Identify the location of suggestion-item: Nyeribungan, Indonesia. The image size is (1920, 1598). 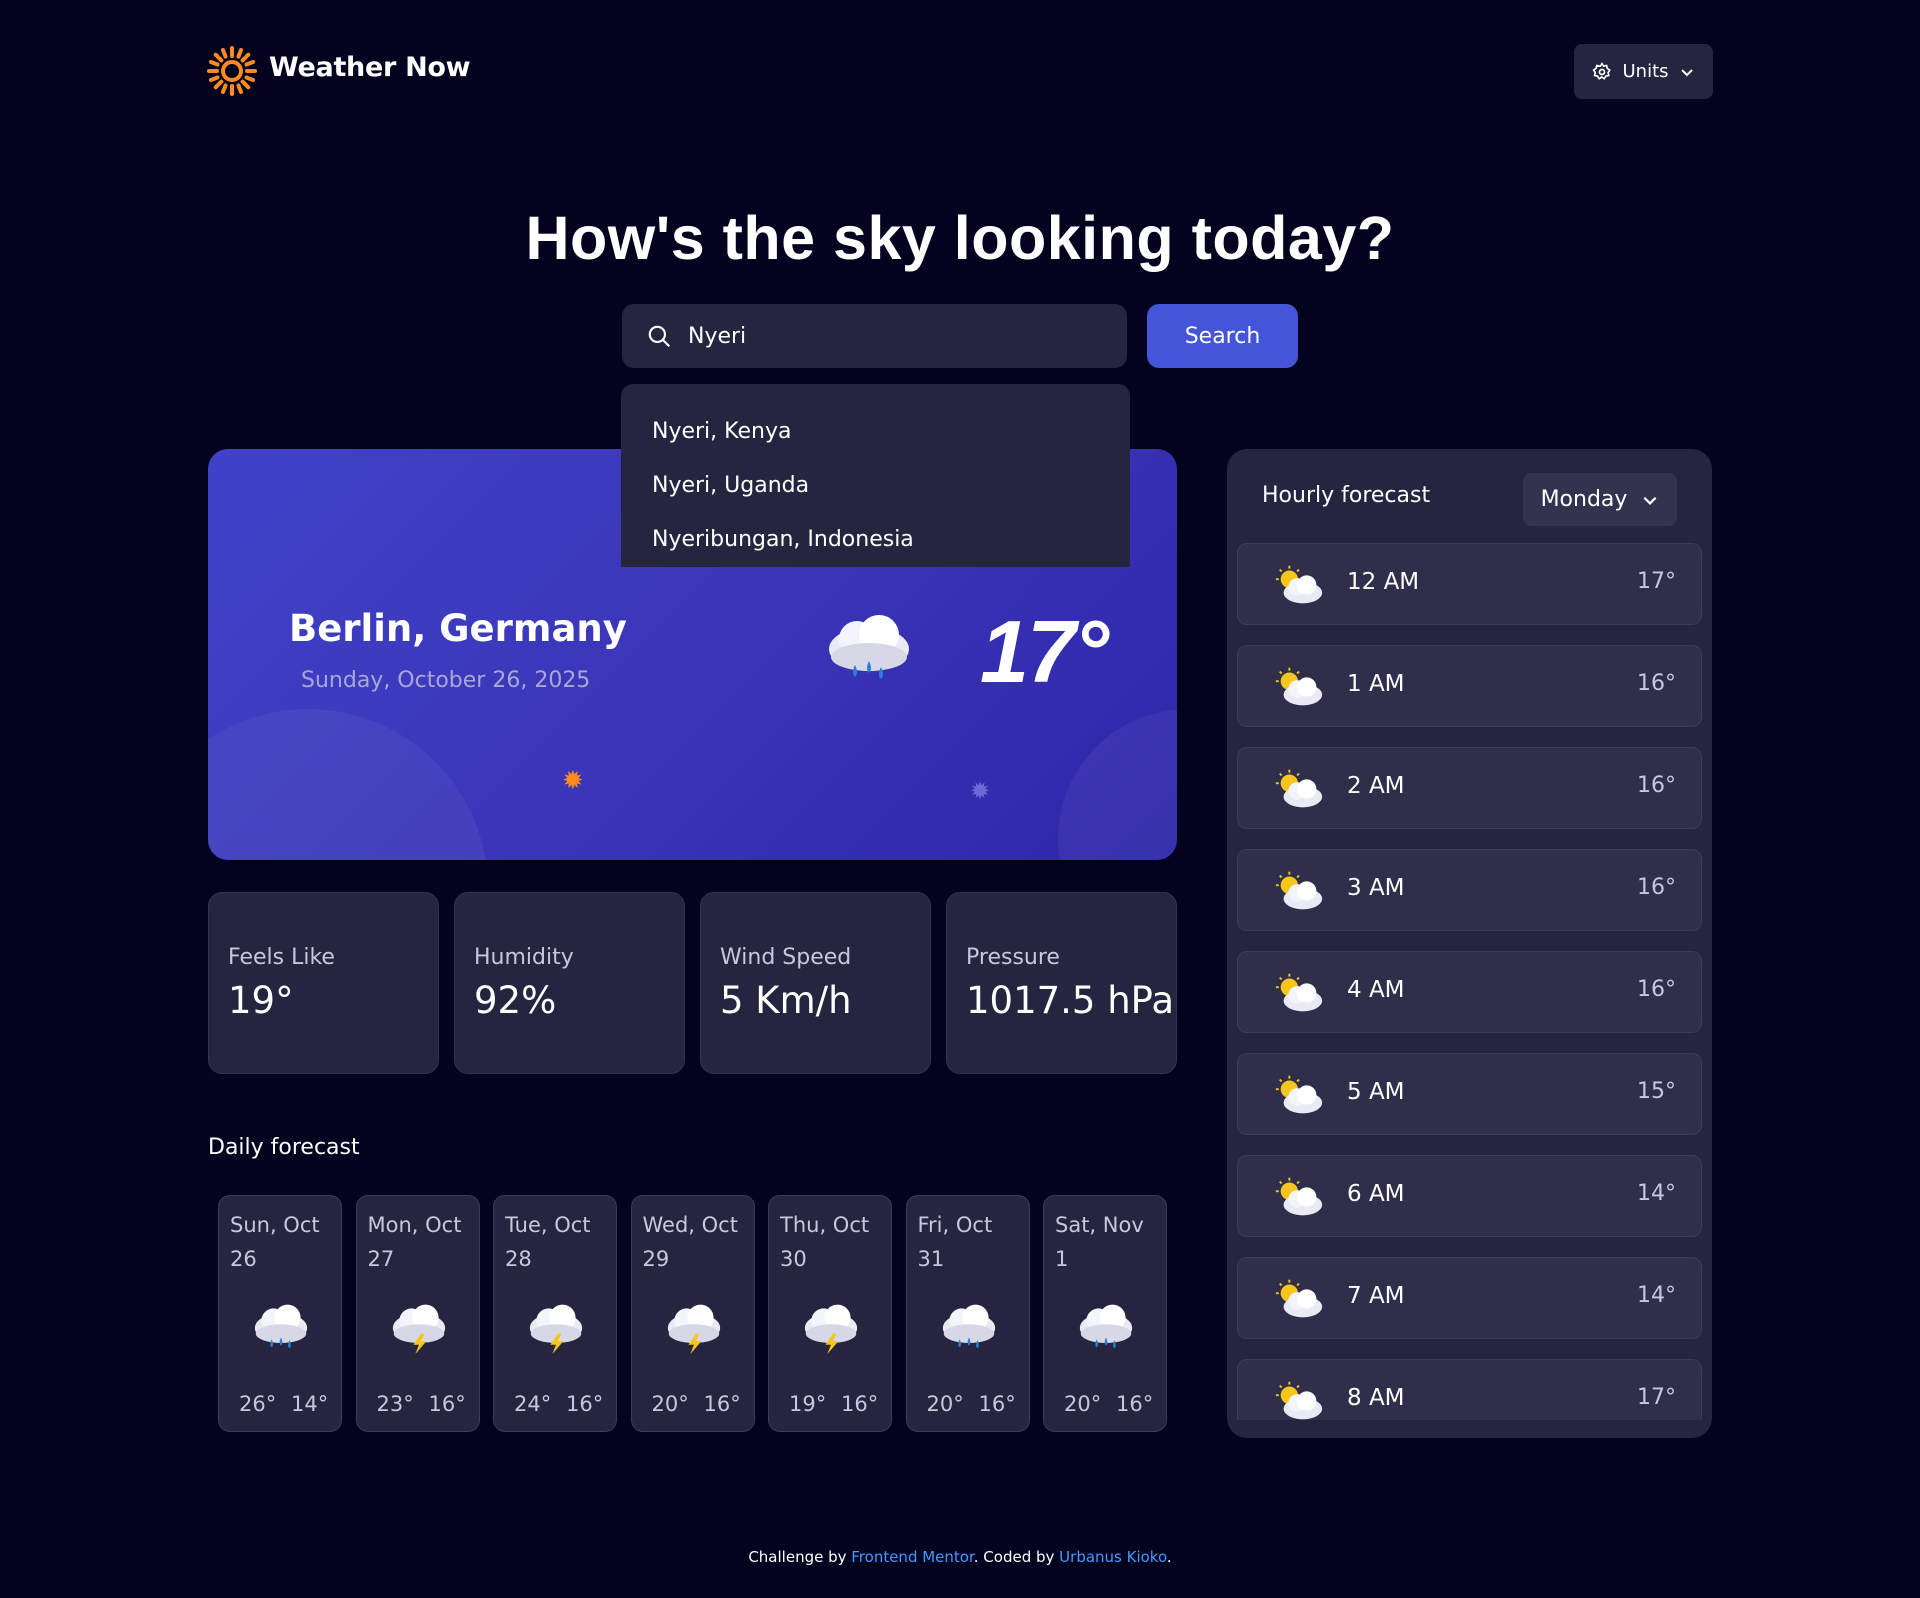
(875, 539).